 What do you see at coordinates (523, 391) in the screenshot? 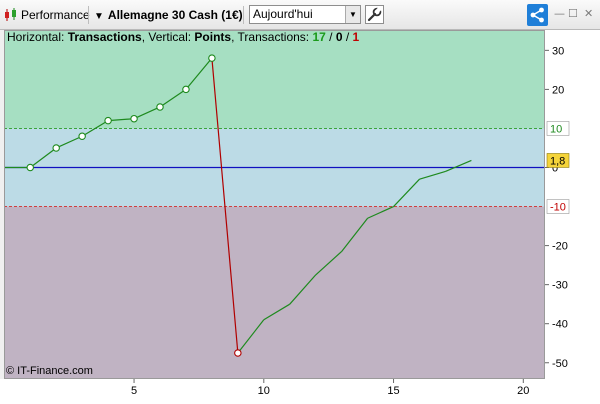
I see `x-tick-label: 20` at bounding box center [523, 391].